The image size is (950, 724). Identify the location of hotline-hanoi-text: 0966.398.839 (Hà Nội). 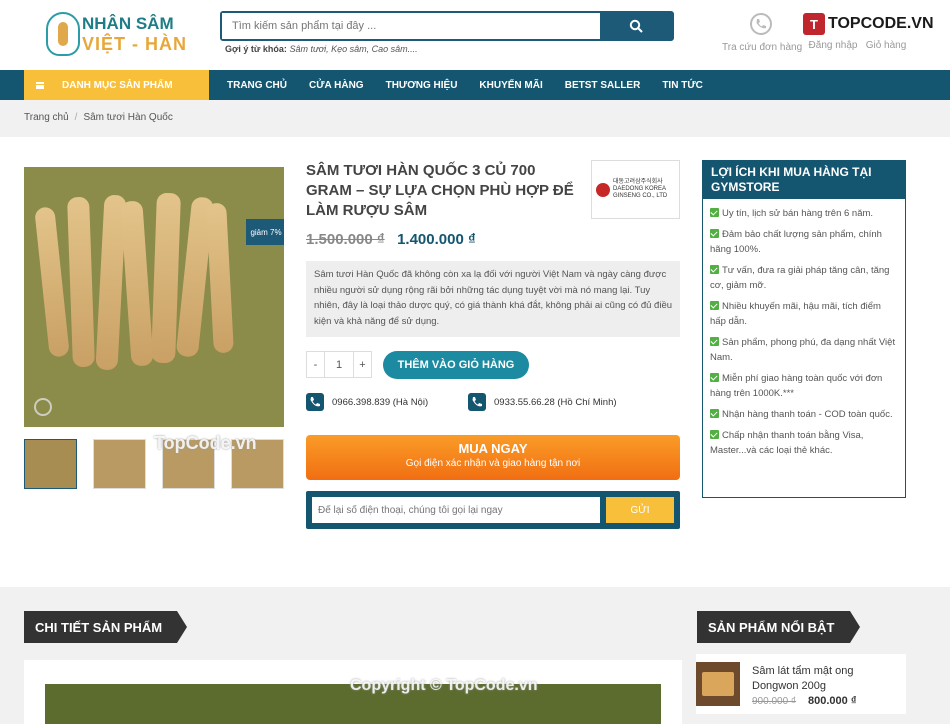
(380, 402).